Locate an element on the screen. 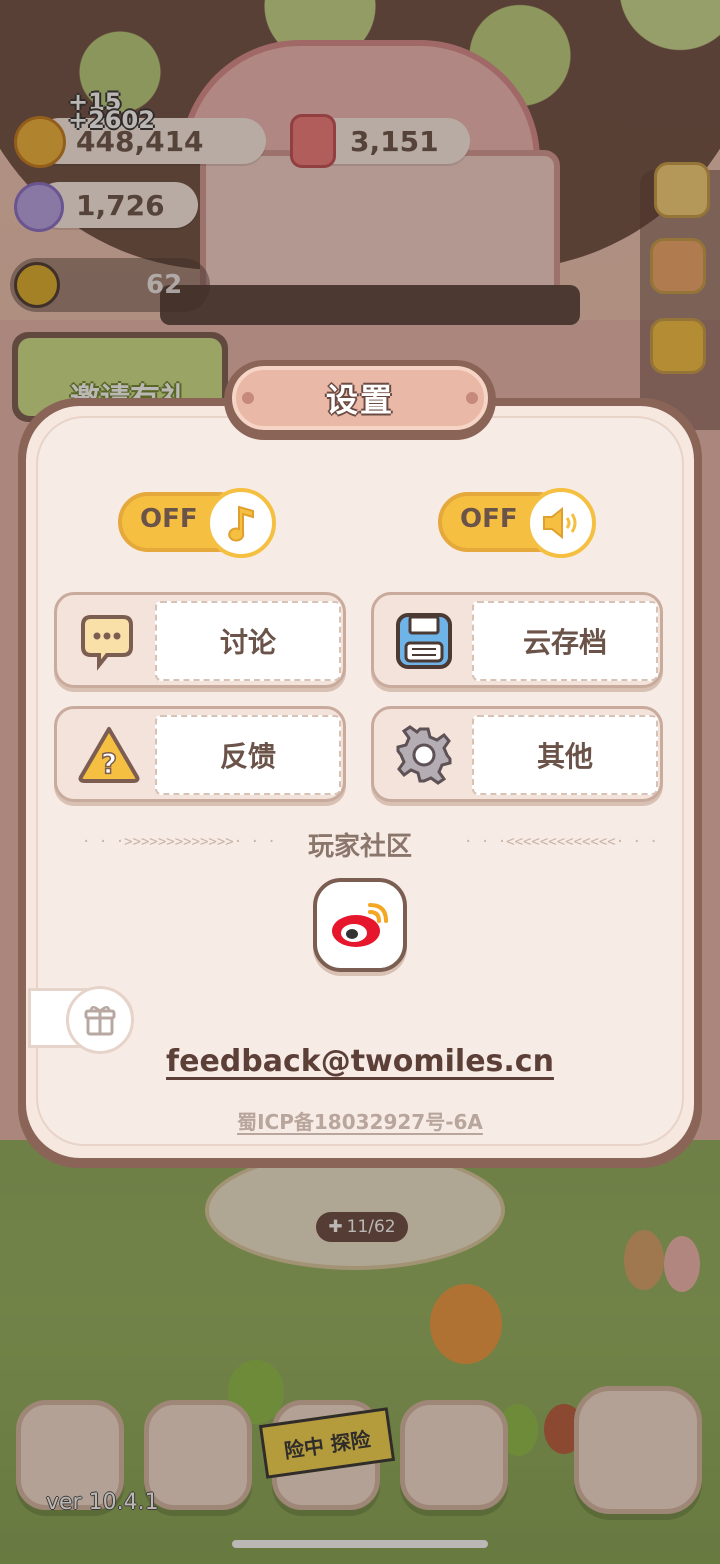 The image size is (720, 1564). sound-toggle-knob is located at coordinates (561, 523).